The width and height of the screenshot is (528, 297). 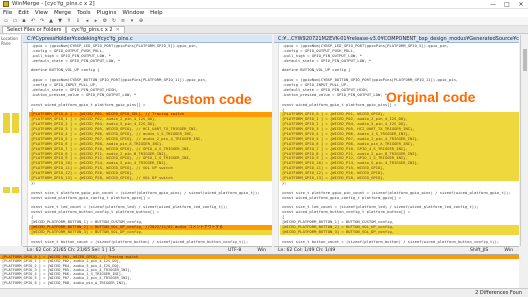 I want to click on menu-file: File, so click(x=7, y=13).